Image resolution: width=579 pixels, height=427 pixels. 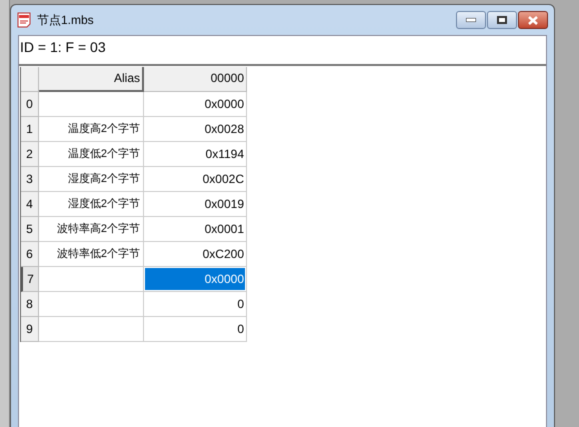 What do you see at coordinates (224, 204) in the screenshot?
I see `value-cell-text: 0x0019` at bounding box center [224, 204].